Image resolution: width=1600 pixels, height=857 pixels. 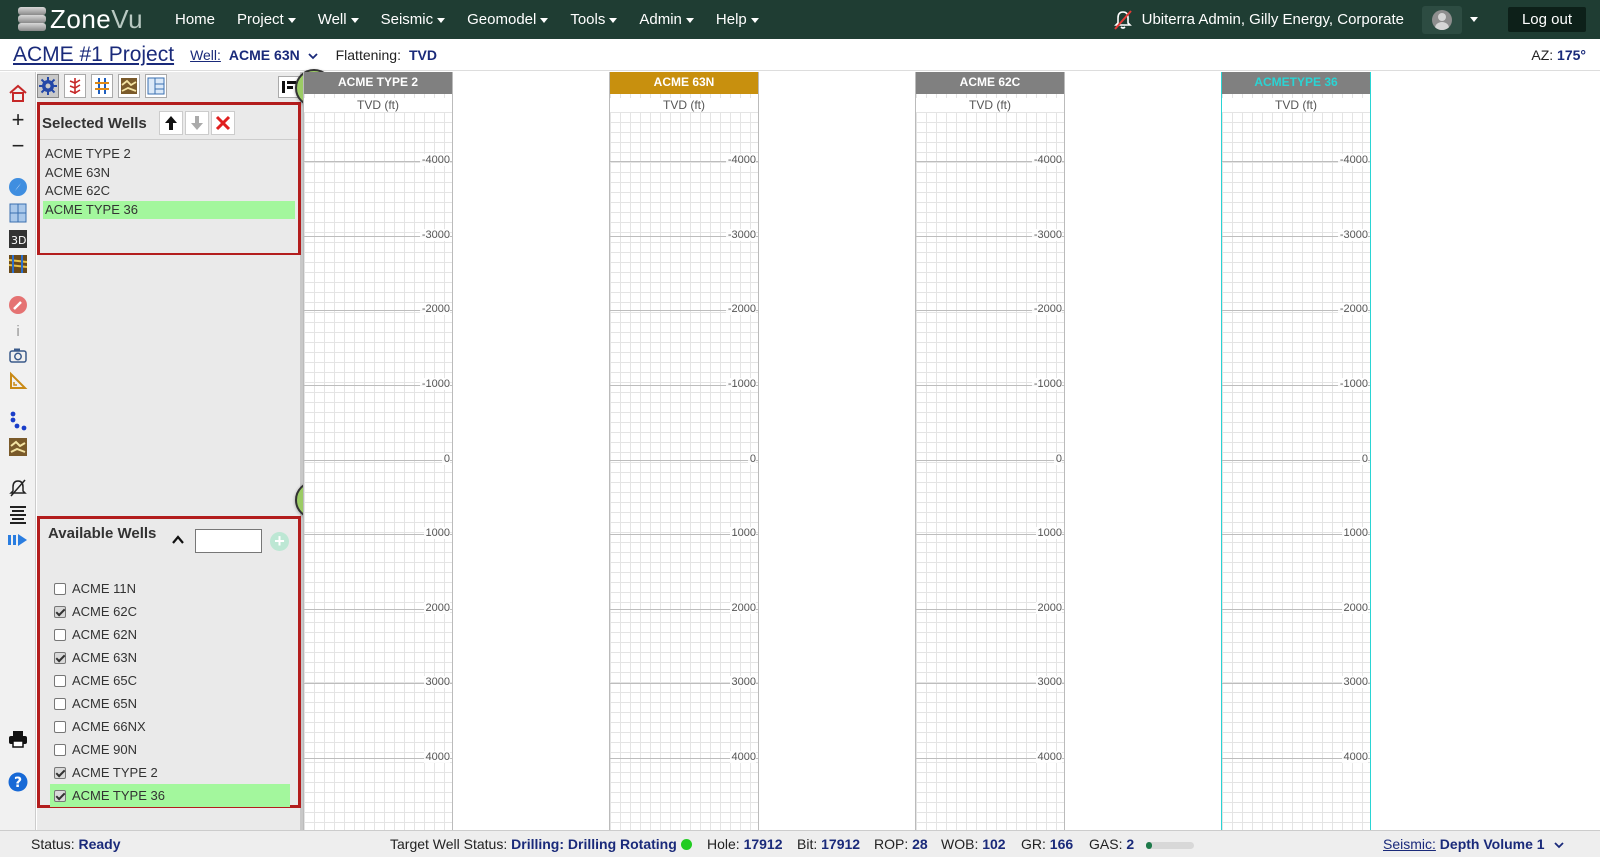 I want to click on track-header: ACME TYPE 2, so click(x=378, y=83).